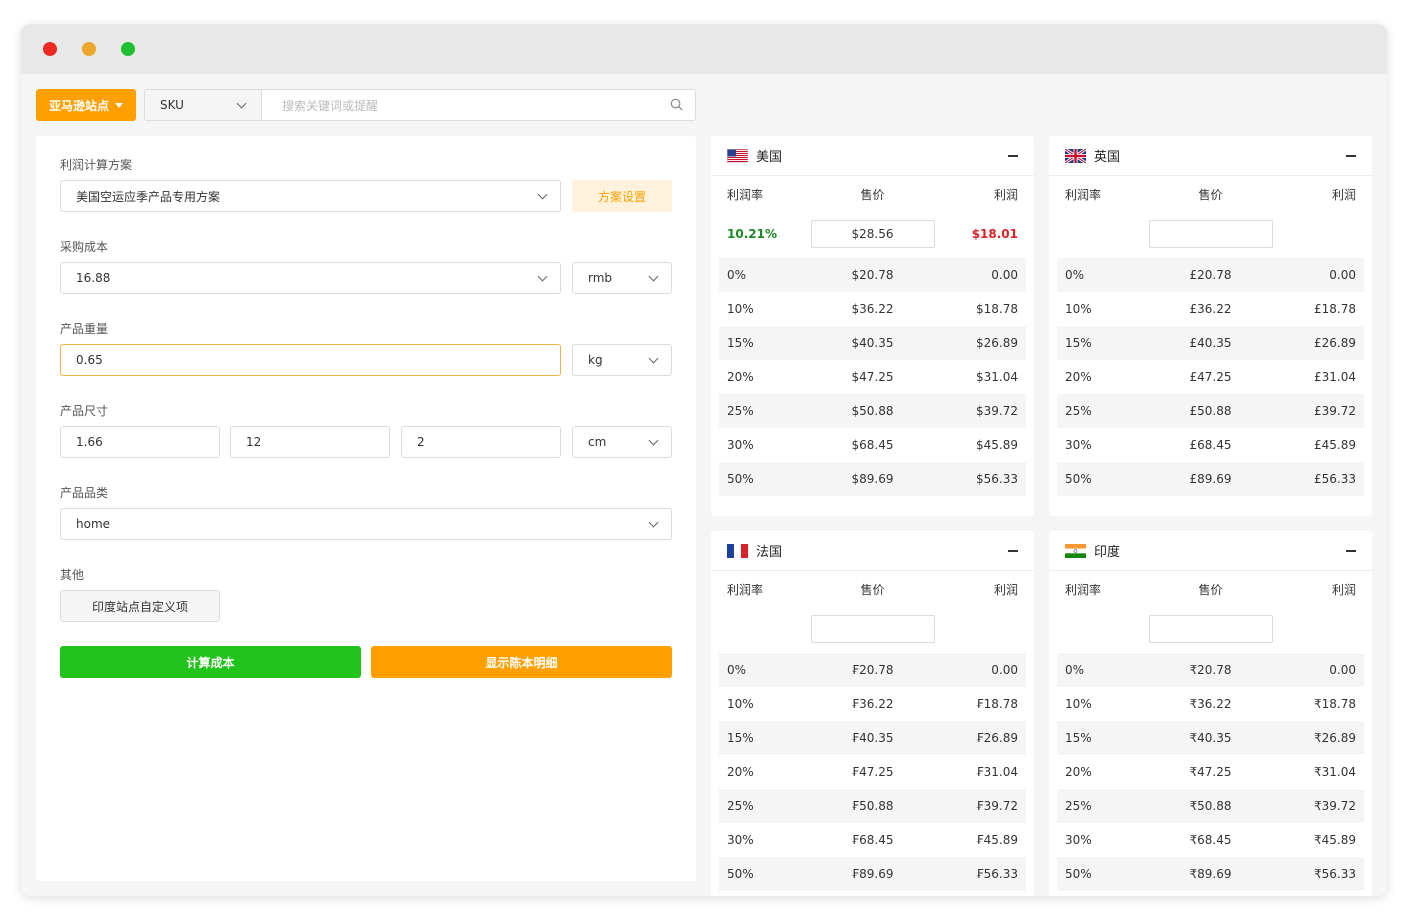 The image size is (1408, 920). I want to click on row-price: £36.22, so click(1210, 309).